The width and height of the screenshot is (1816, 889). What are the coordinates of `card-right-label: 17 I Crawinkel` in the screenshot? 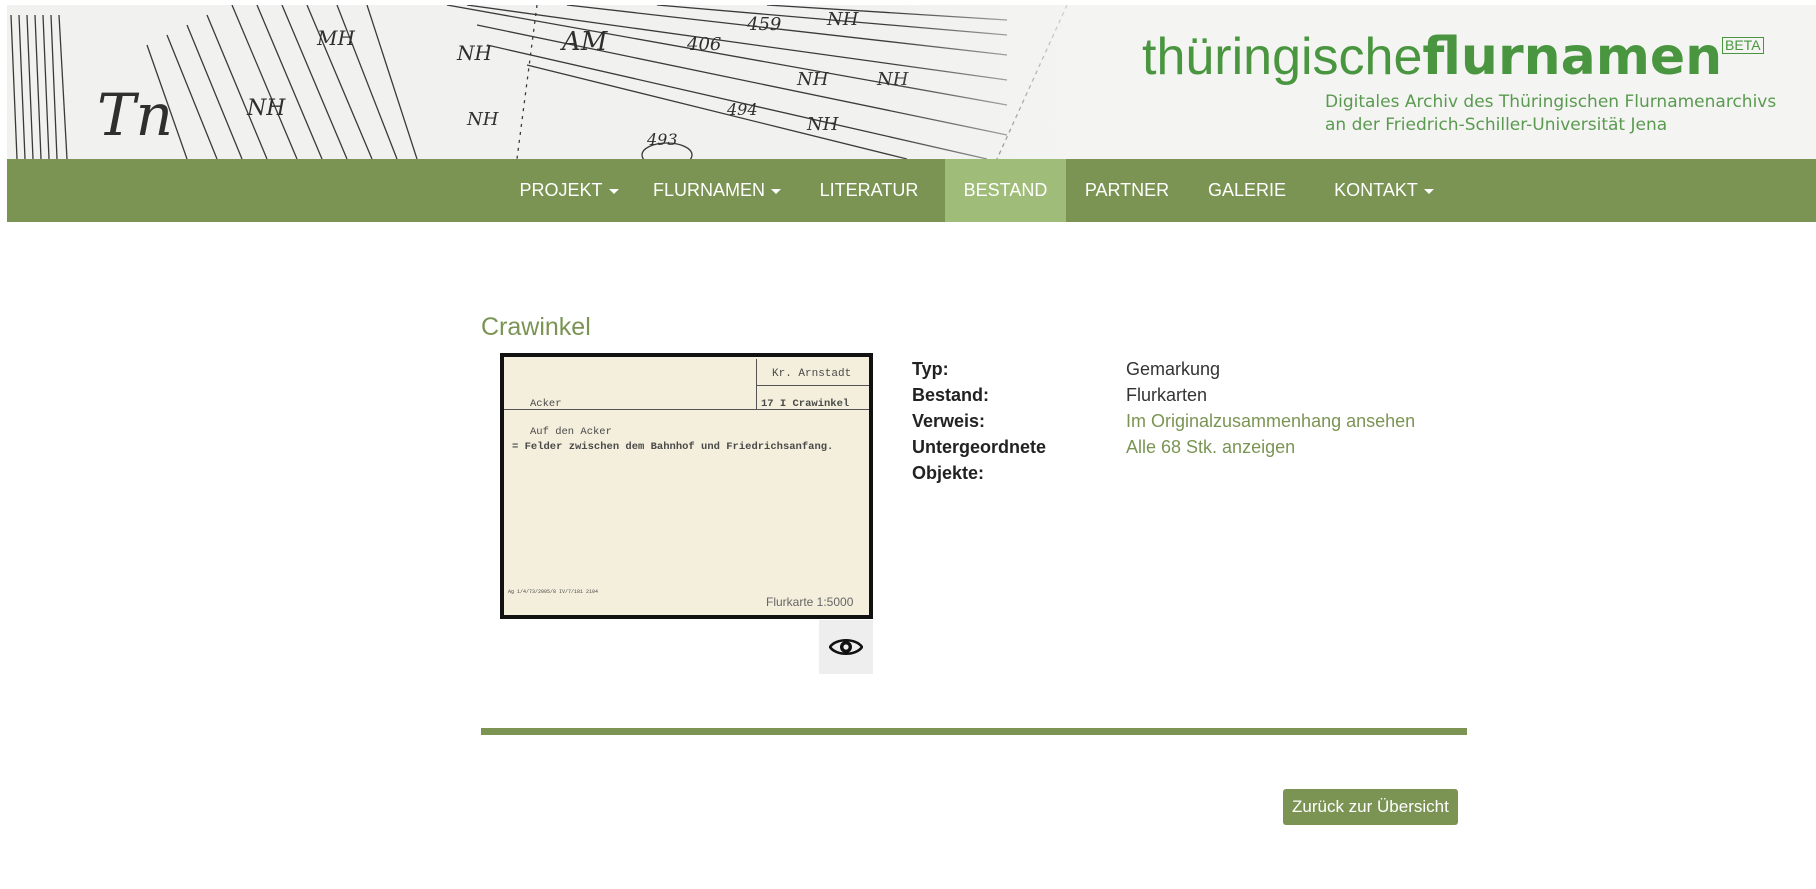 It's located at (805, 404).